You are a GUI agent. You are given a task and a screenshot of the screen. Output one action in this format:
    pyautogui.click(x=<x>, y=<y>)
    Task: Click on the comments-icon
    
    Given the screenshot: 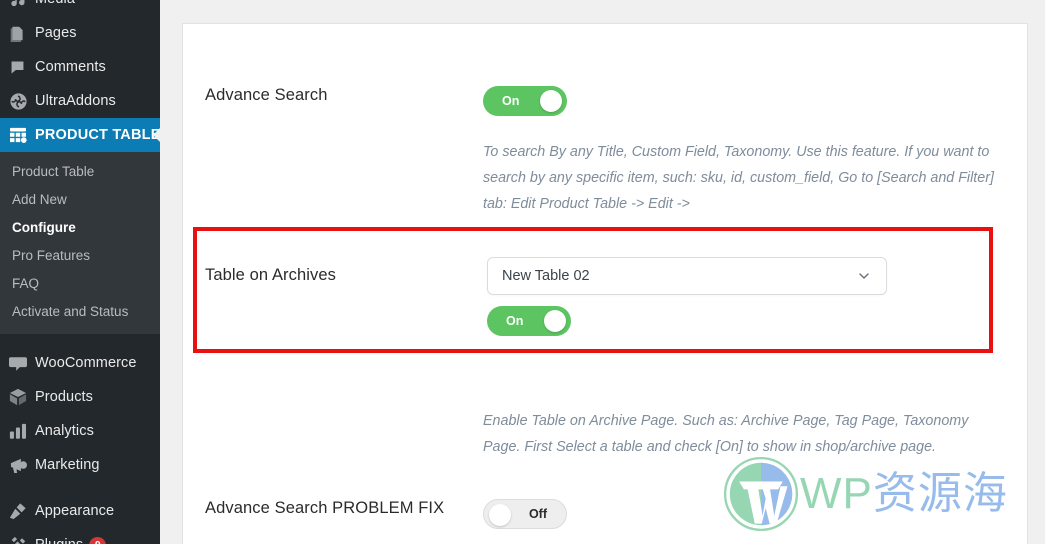 What is the action you would take?
    pyautogui.click(x=22, y=67)
    